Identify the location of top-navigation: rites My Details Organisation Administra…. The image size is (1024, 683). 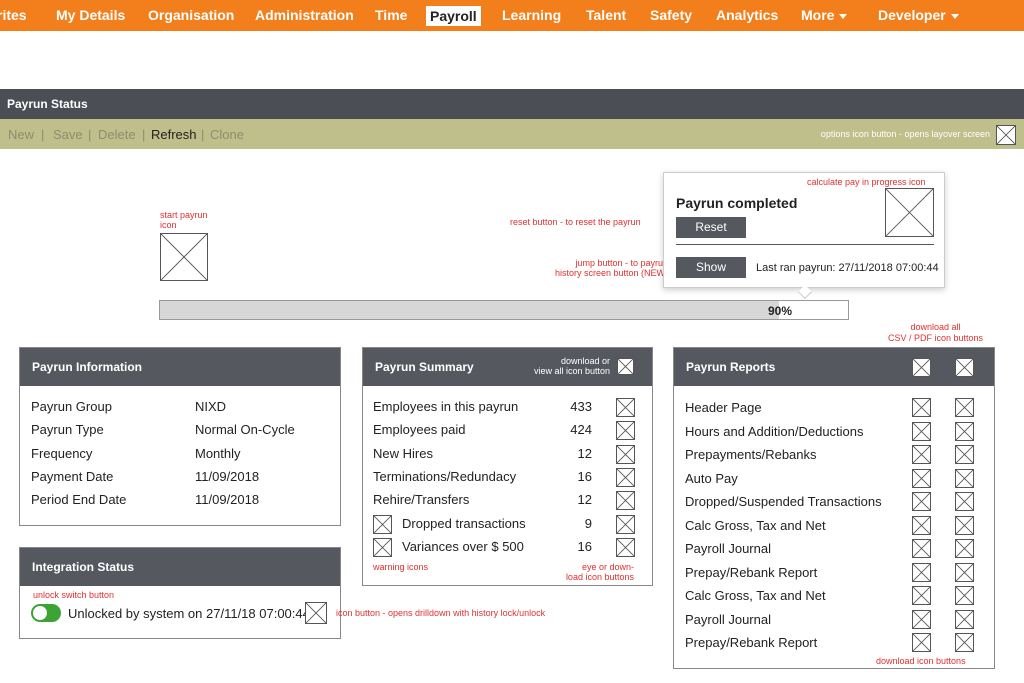
(512, 15).